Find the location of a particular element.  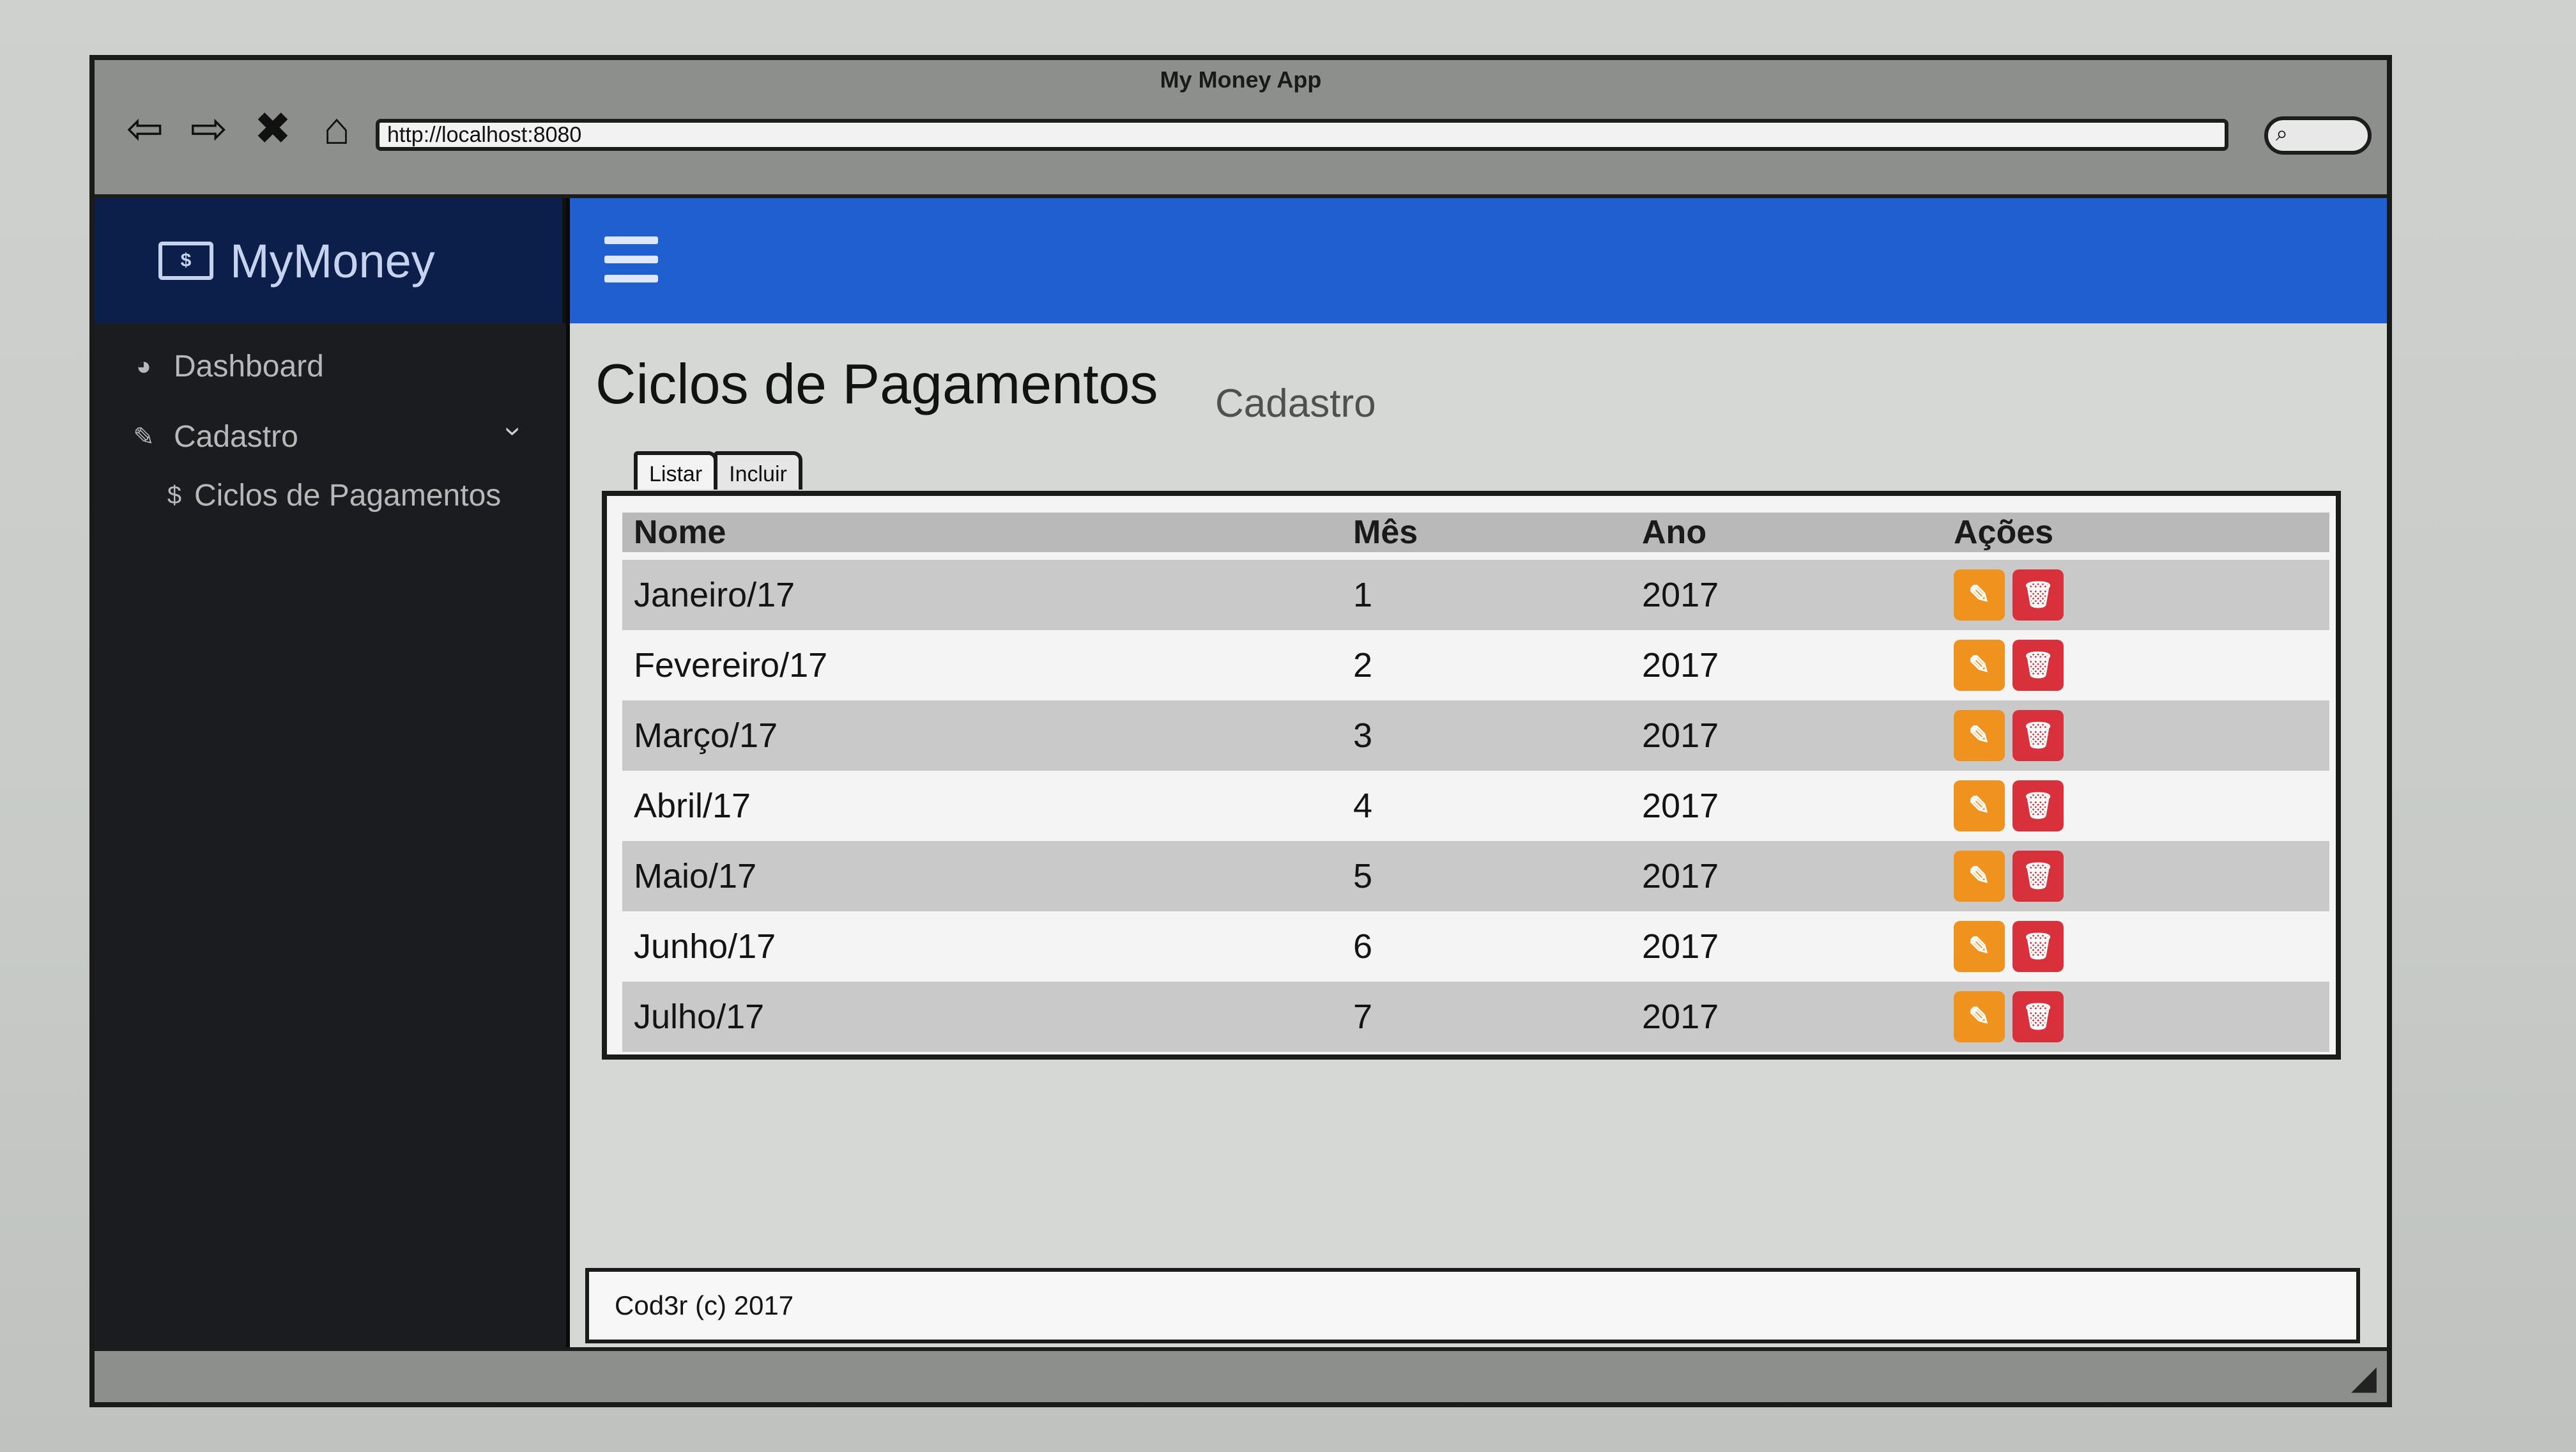

tab-incluir: Incluir is located at coordinates (758, 470).